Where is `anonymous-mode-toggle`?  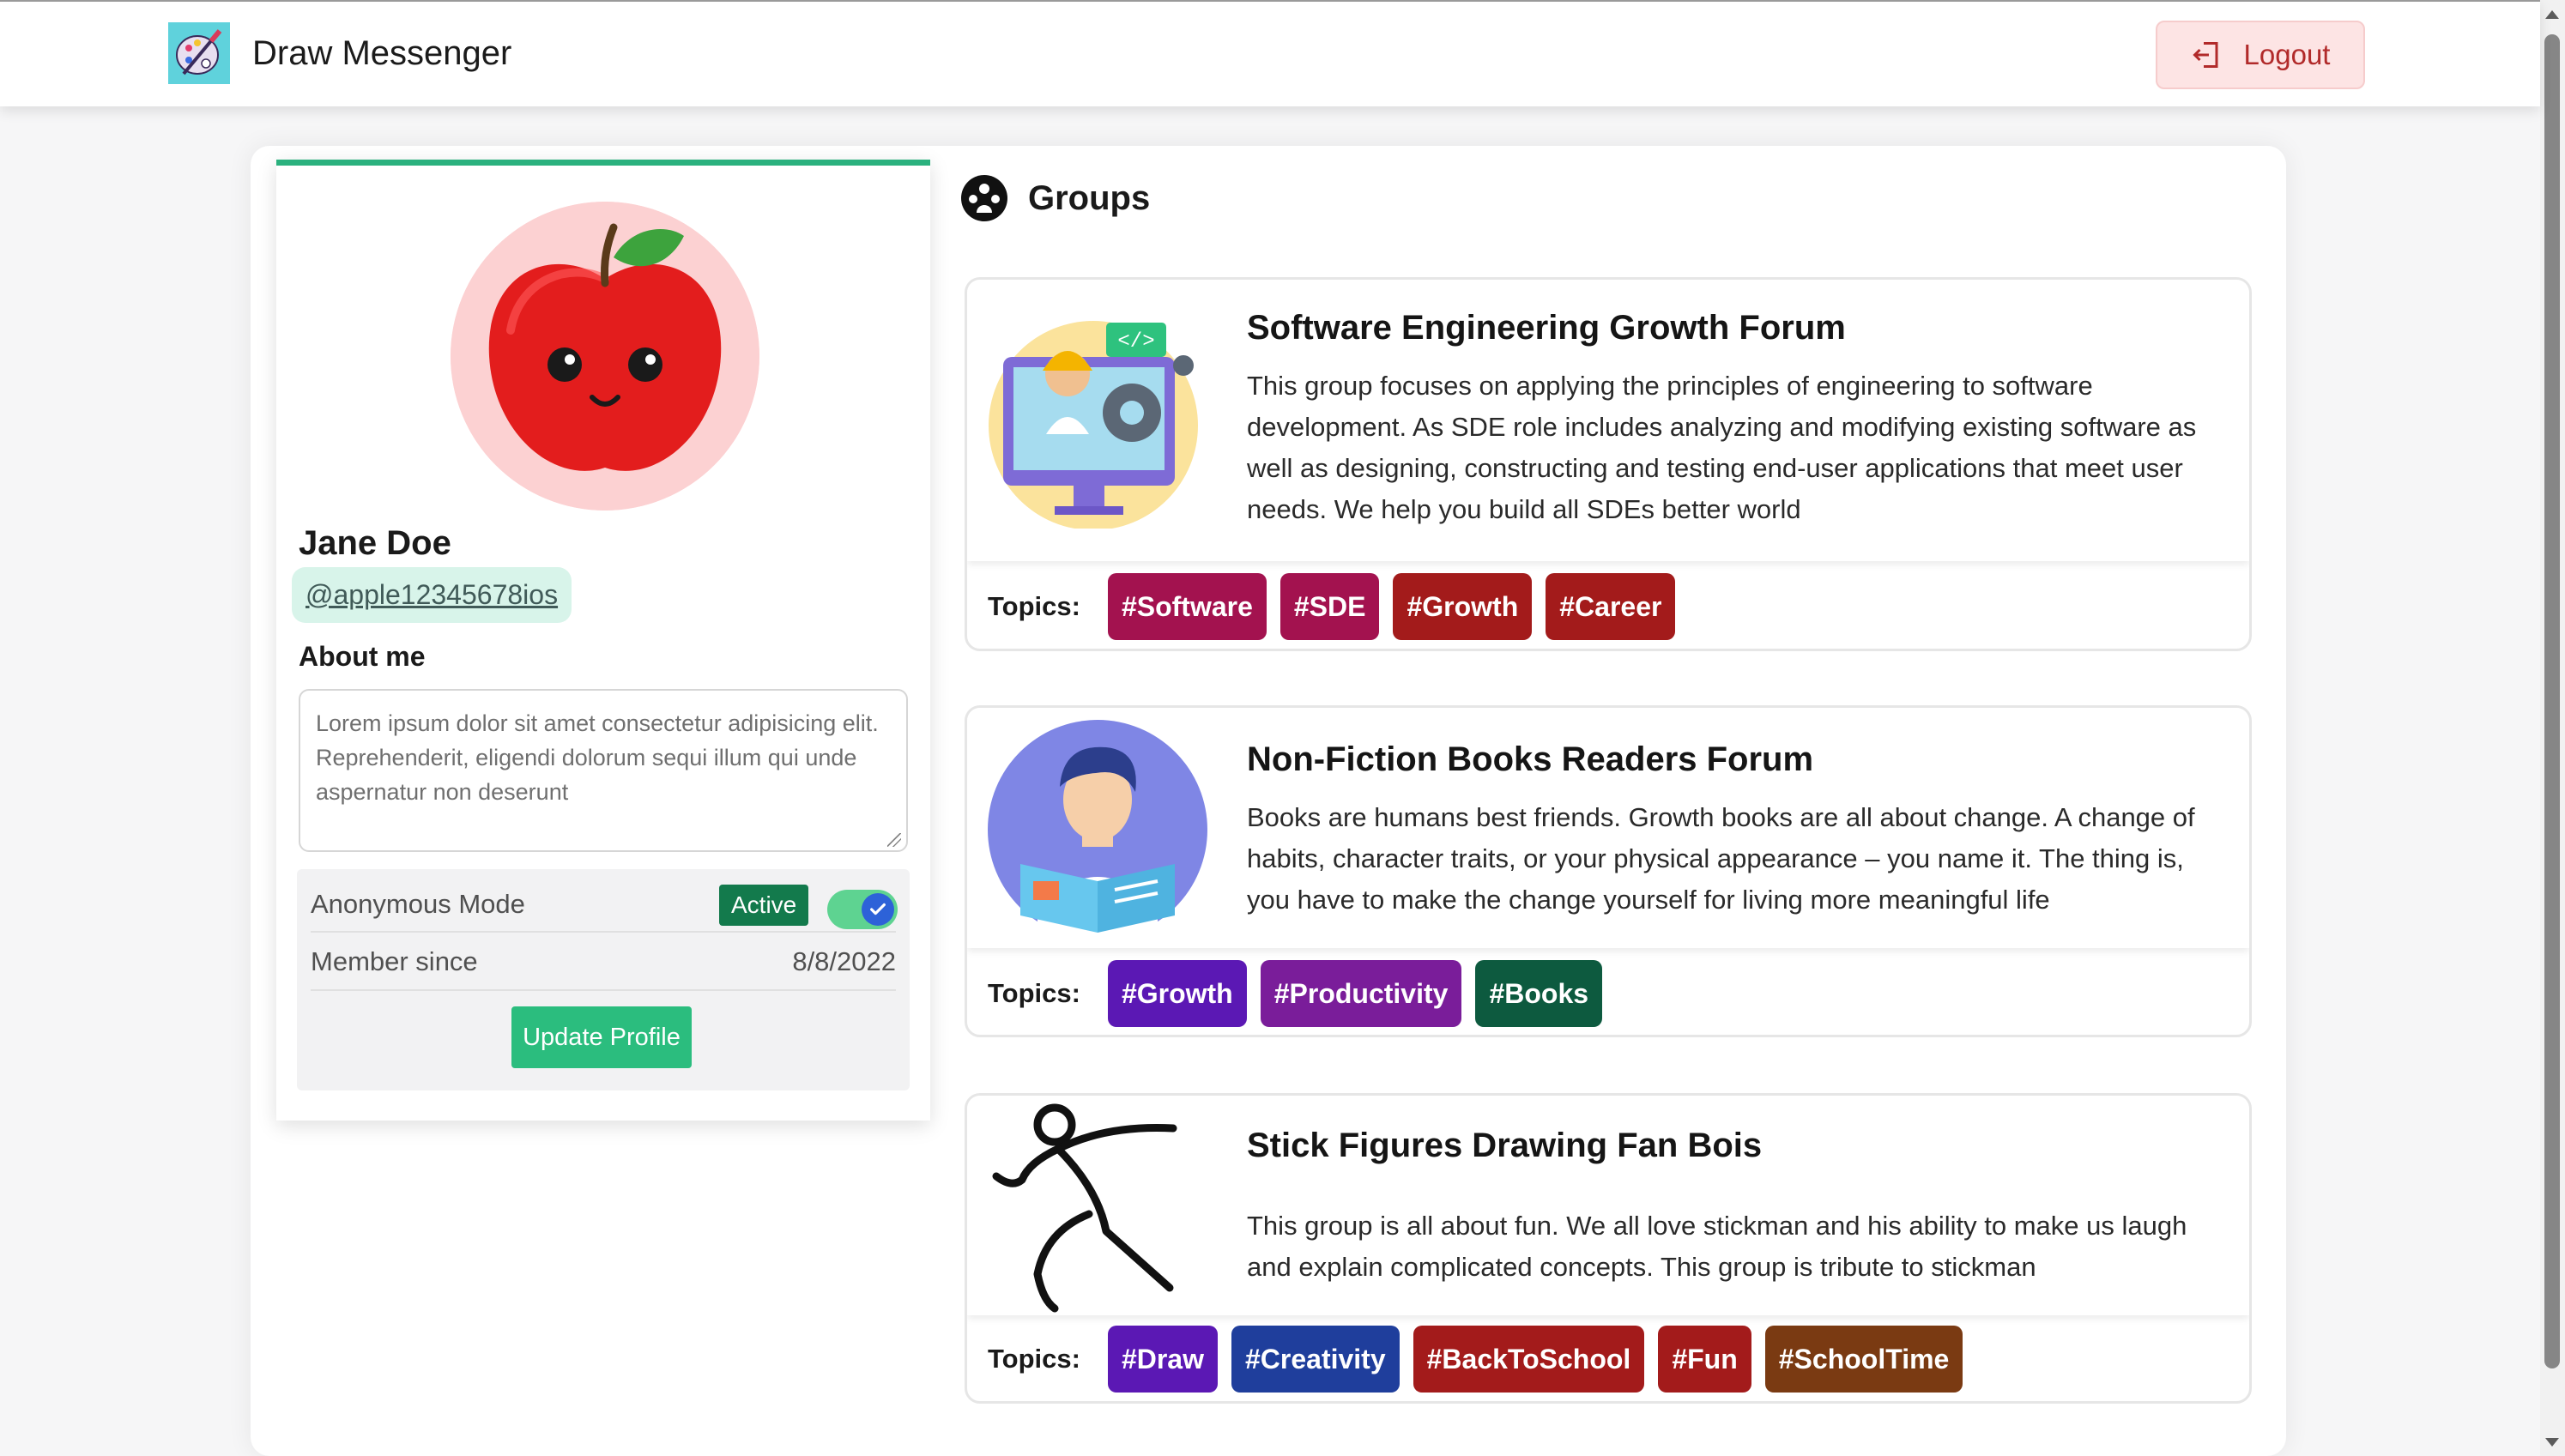 anonymous-mode-toggle is located at coordinates (862, 909).